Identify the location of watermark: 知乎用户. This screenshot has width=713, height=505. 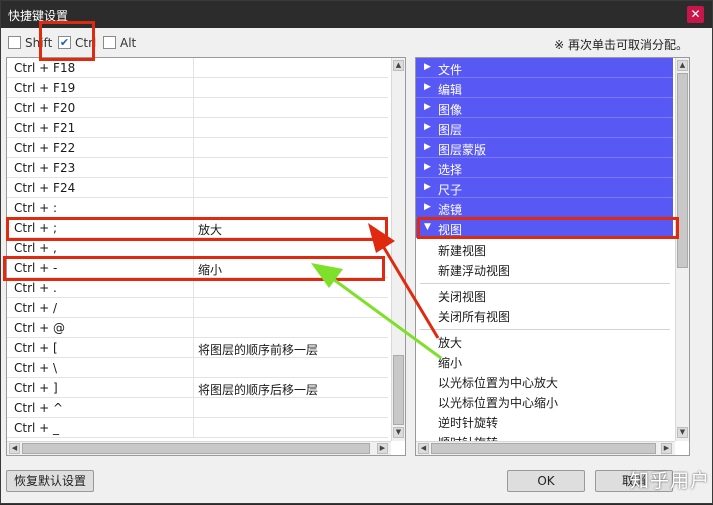
(669, 481).